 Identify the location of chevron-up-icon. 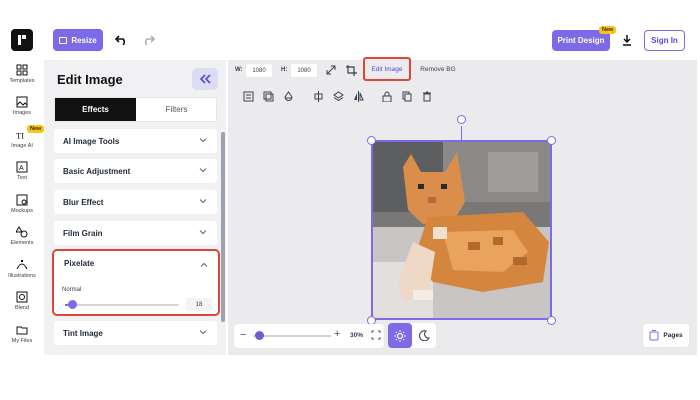
(204, 265).